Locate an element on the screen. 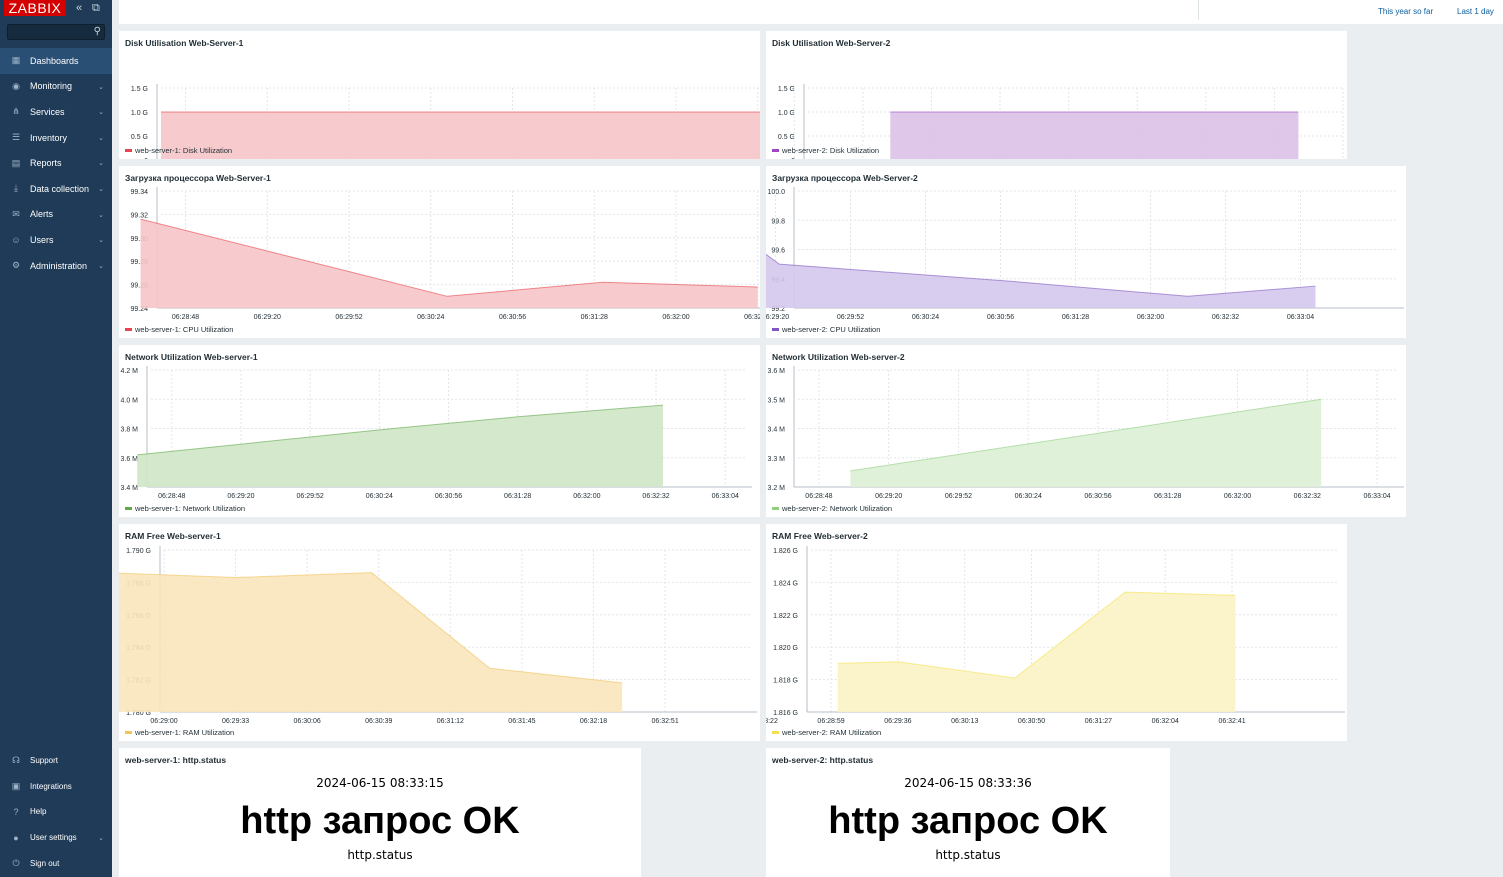 This screenshot has width=1503, height=877. sidebar-item-label: User settings is located at coordinates (53, 838).